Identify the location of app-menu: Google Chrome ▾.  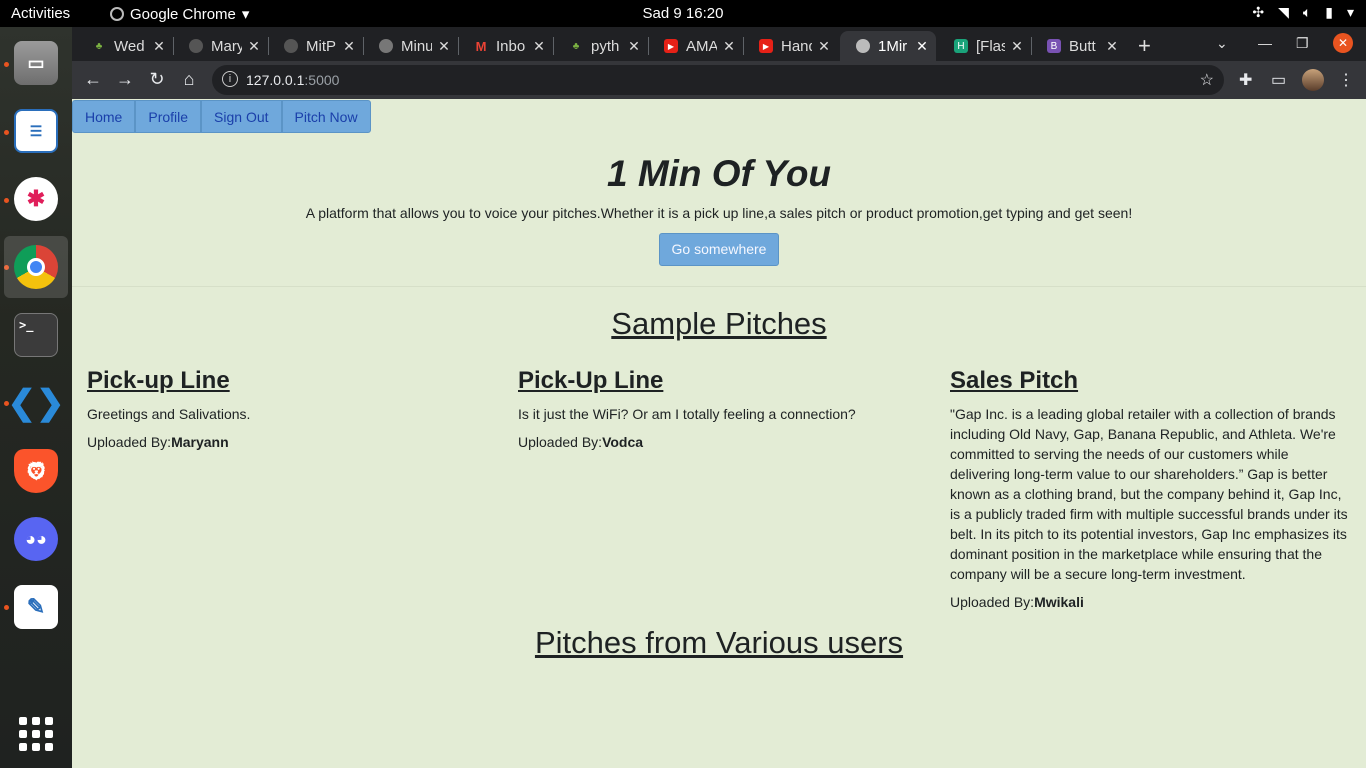
(179, 14).